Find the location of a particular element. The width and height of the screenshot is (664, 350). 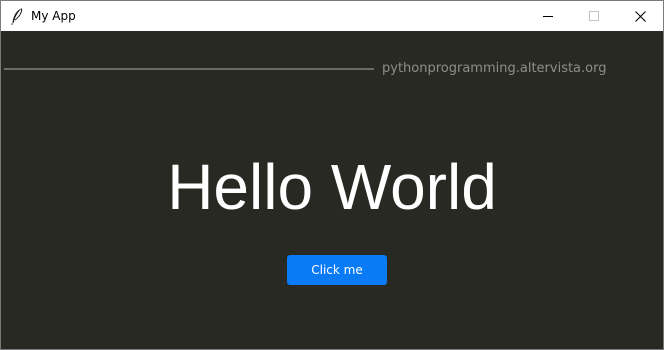

horizontal-rule is located at coordinates (189, 69).